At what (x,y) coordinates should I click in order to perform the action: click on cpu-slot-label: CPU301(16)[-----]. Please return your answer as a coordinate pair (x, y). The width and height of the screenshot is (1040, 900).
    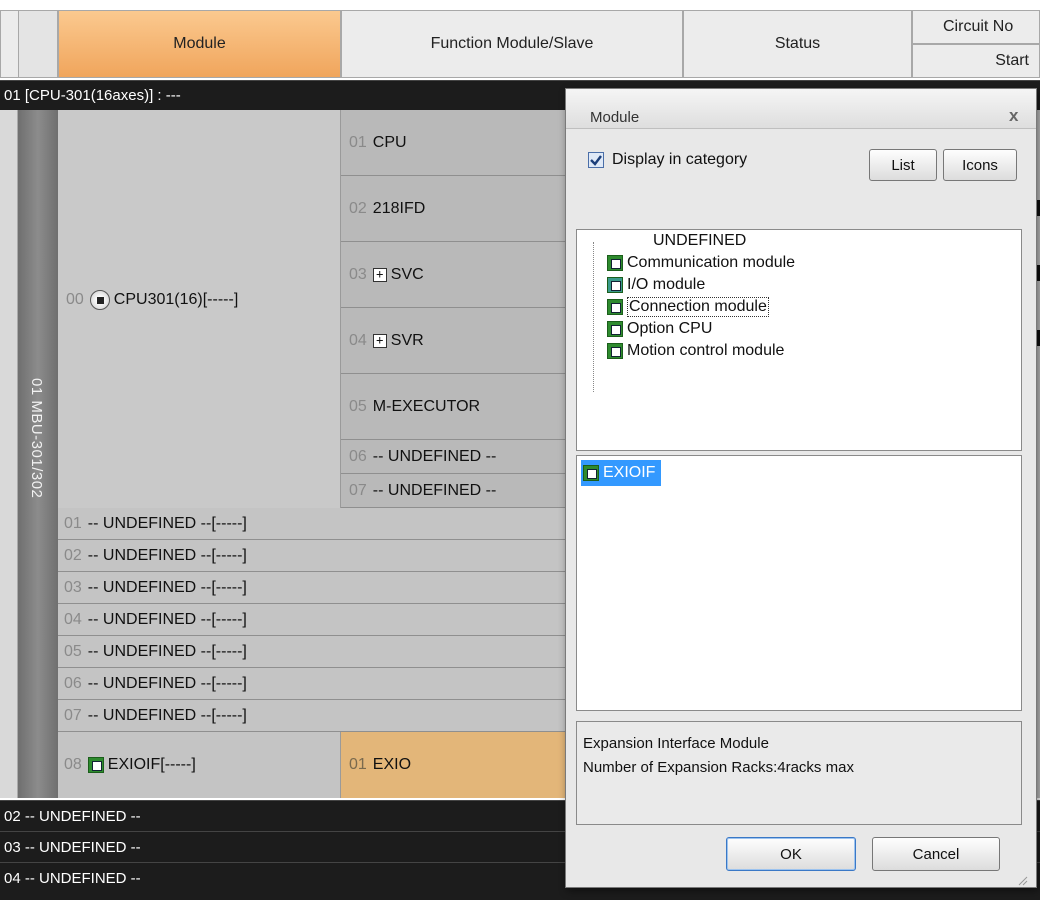
    Looking at the image, I should click on (176, 299).